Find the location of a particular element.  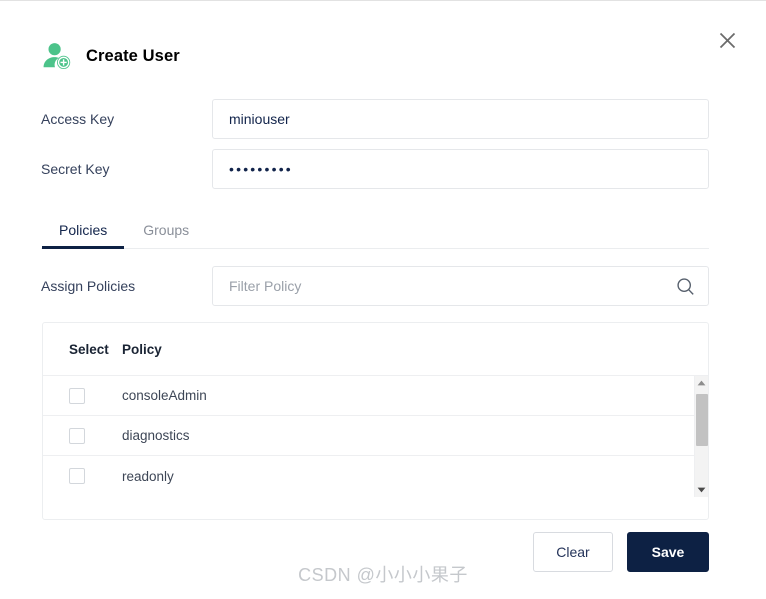

row-policy-name: readonly is located at coordinates (148, 476).